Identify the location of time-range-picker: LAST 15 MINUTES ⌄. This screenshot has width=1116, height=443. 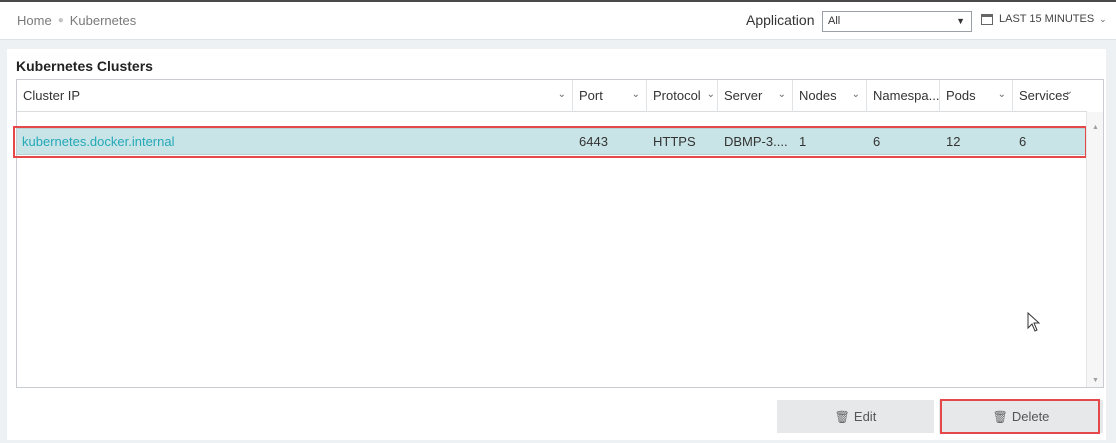
(1044, 19).